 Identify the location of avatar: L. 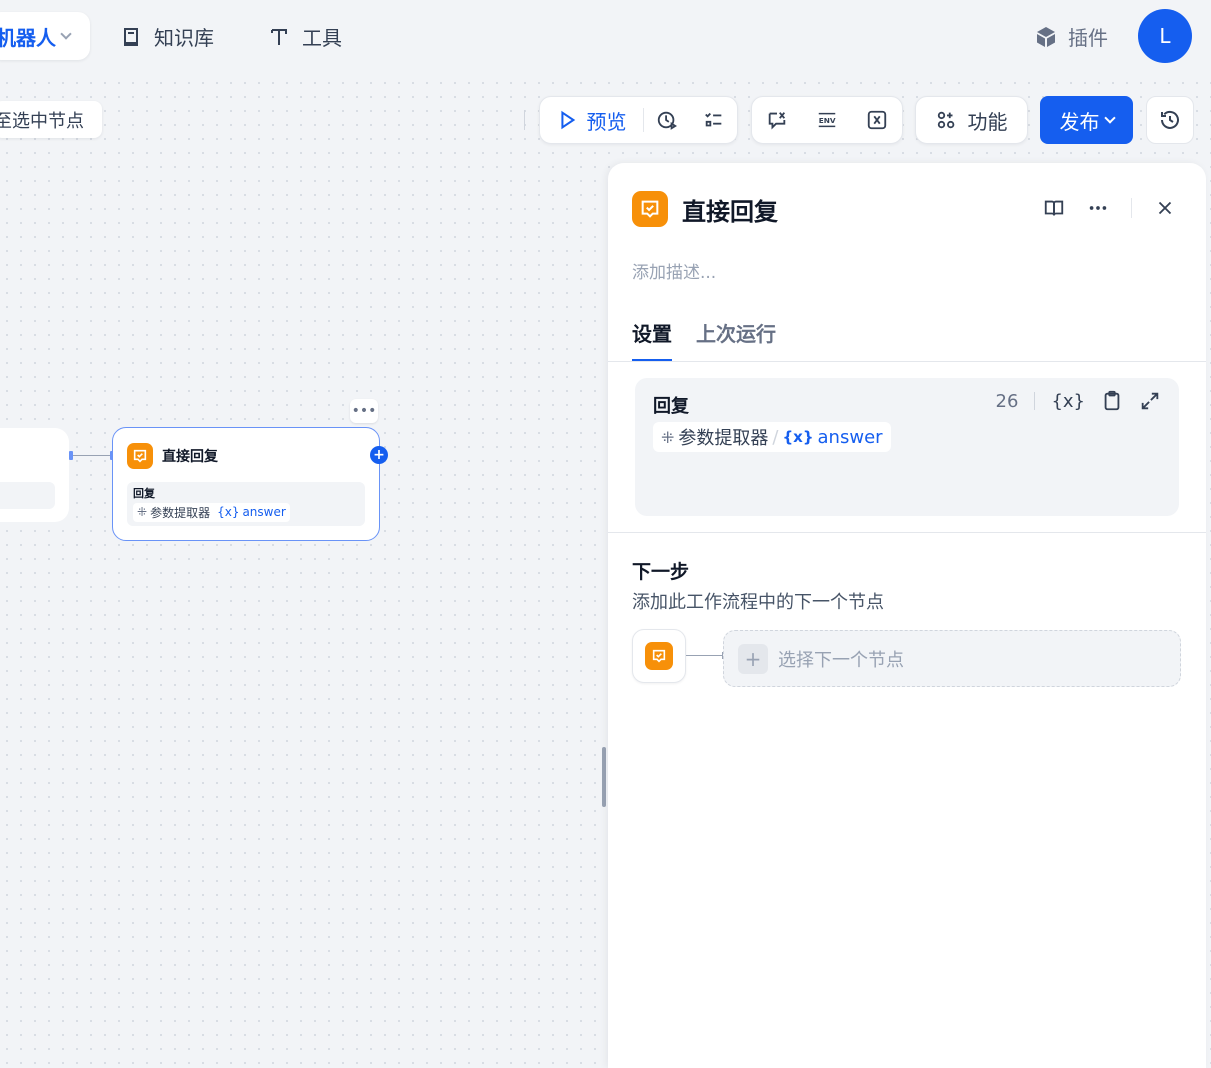
(1165, 36).